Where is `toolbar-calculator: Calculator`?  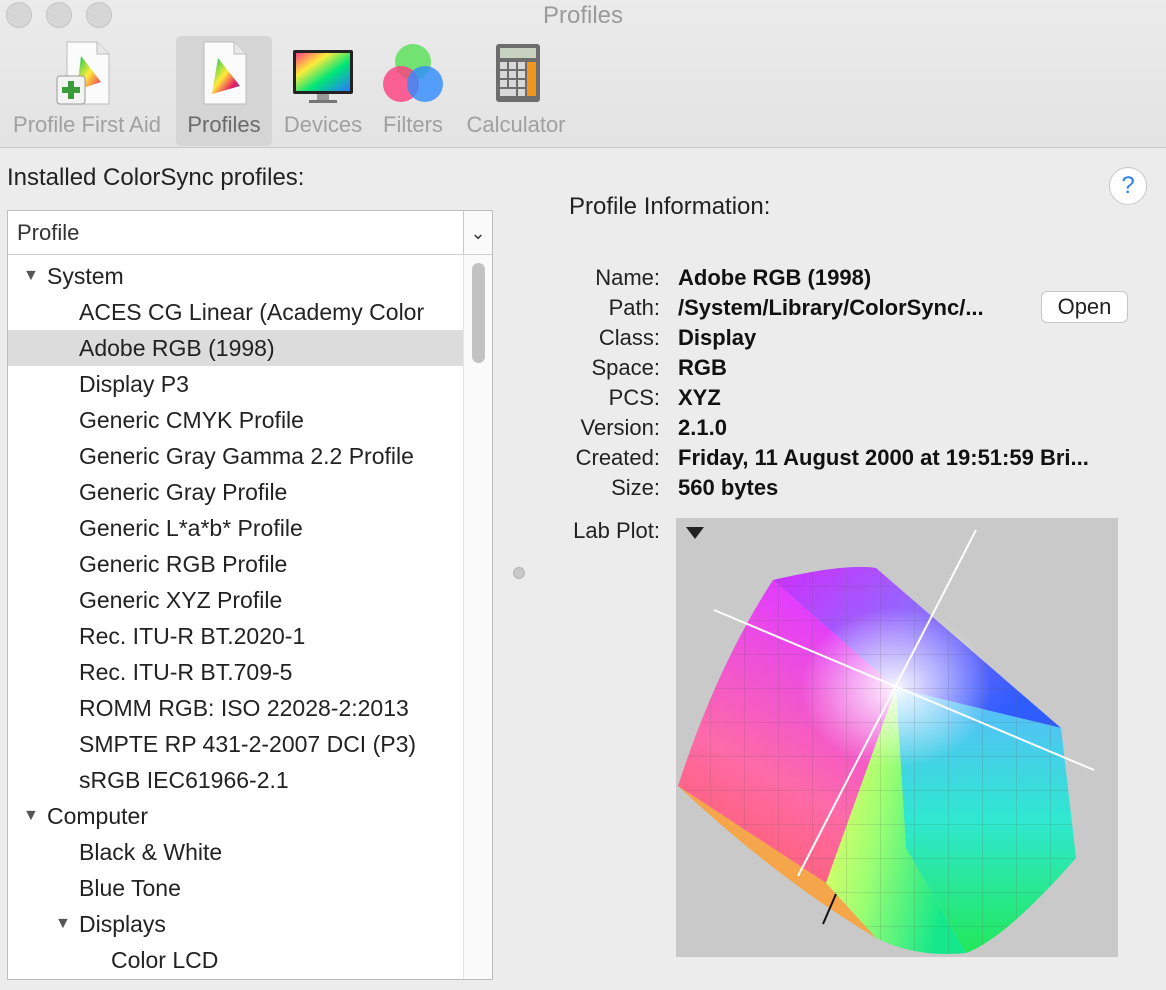 toolbar-calculator: Calculator is located at coordinates (516, 91).